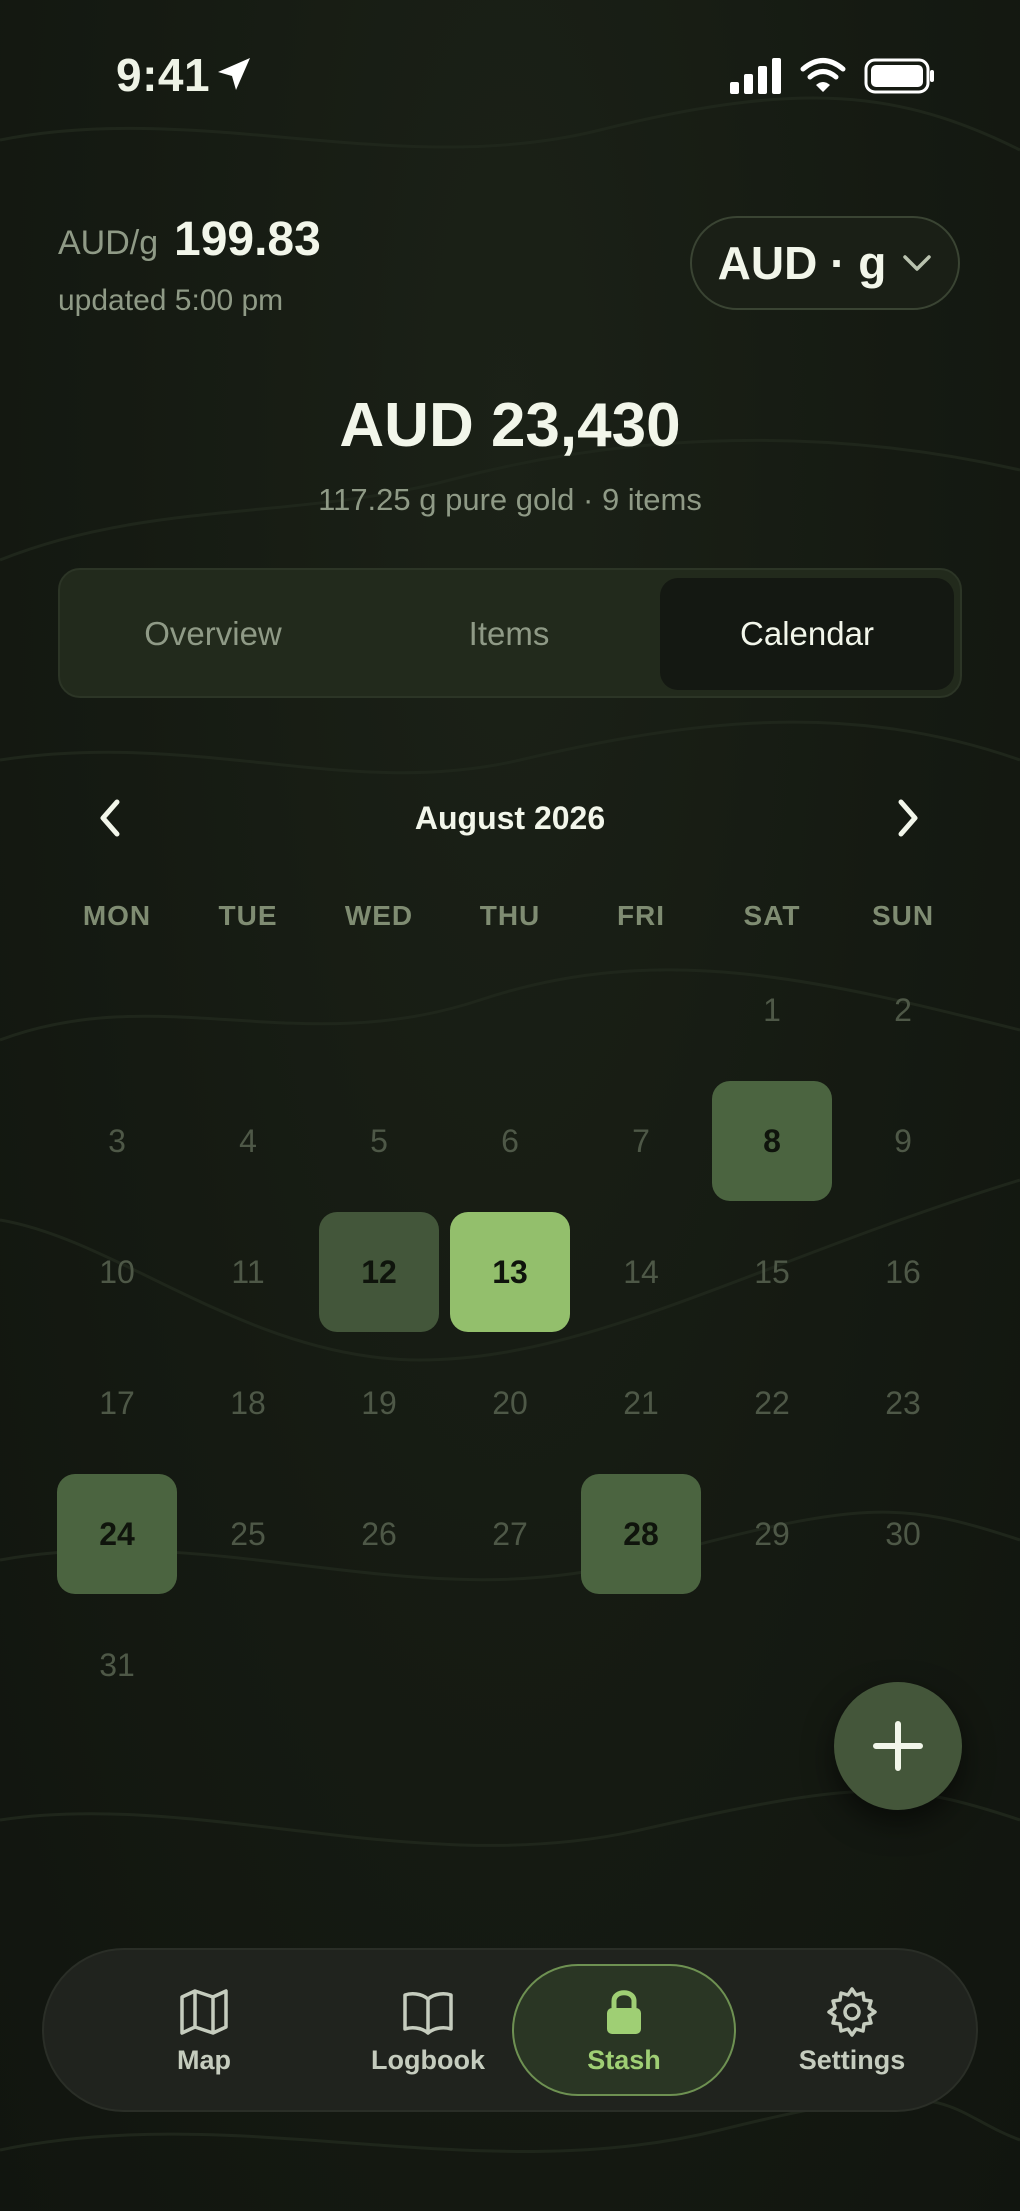 The width and height of the screenshot is (1020, 2211). Describe the element at coordinates (510, 818) in the screenshot. I see `month-label: August 2026` at that location.